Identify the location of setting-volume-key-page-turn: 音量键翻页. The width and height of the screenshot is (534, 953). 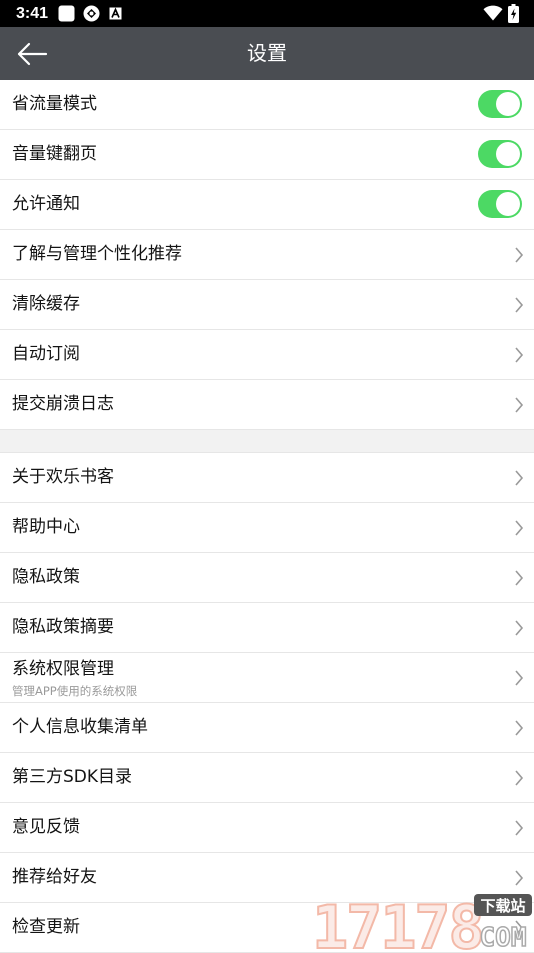
(267, 155).